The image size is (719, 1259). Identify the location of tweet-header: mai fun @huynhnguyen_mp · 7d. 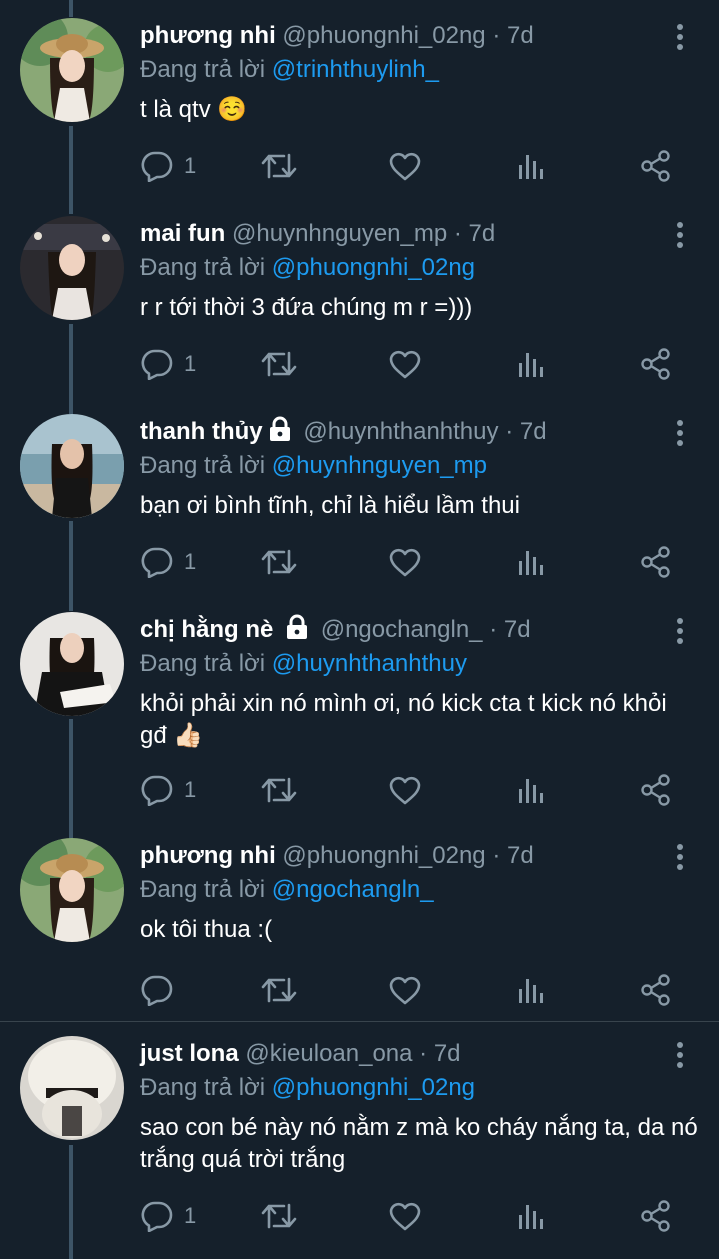
(399, 234).